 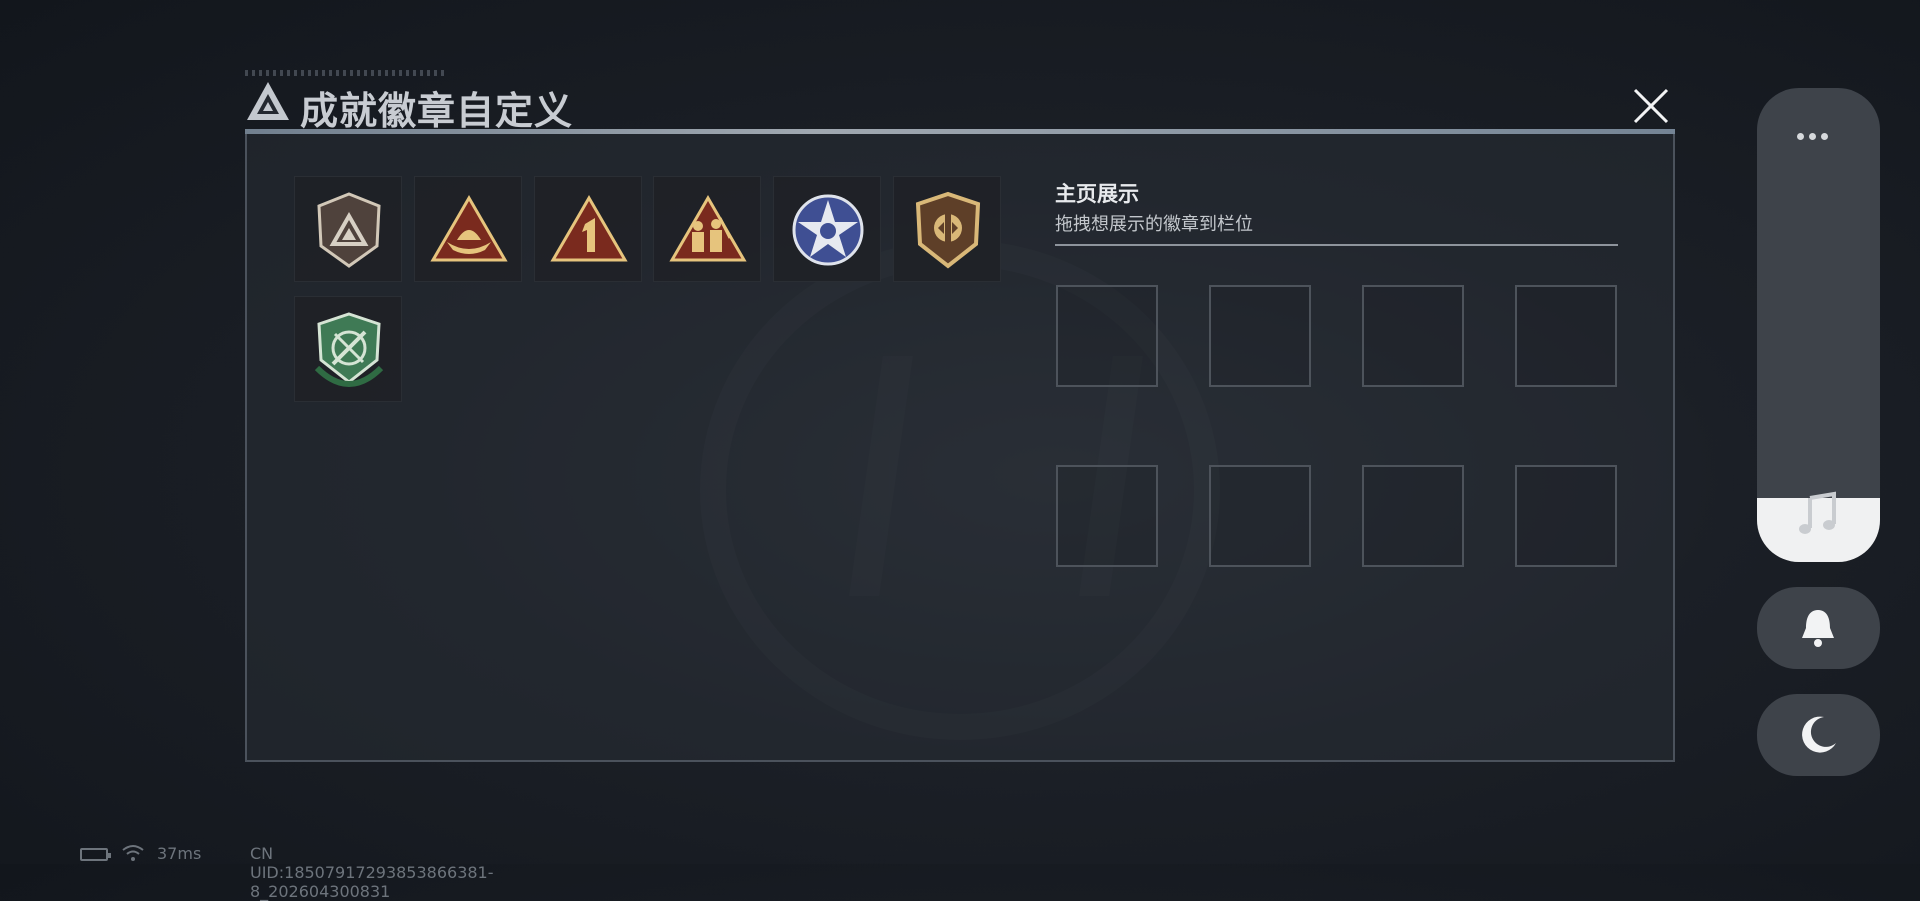 I want to click on title-bar: 成就徽章自定义, so click(x=960, y=102).